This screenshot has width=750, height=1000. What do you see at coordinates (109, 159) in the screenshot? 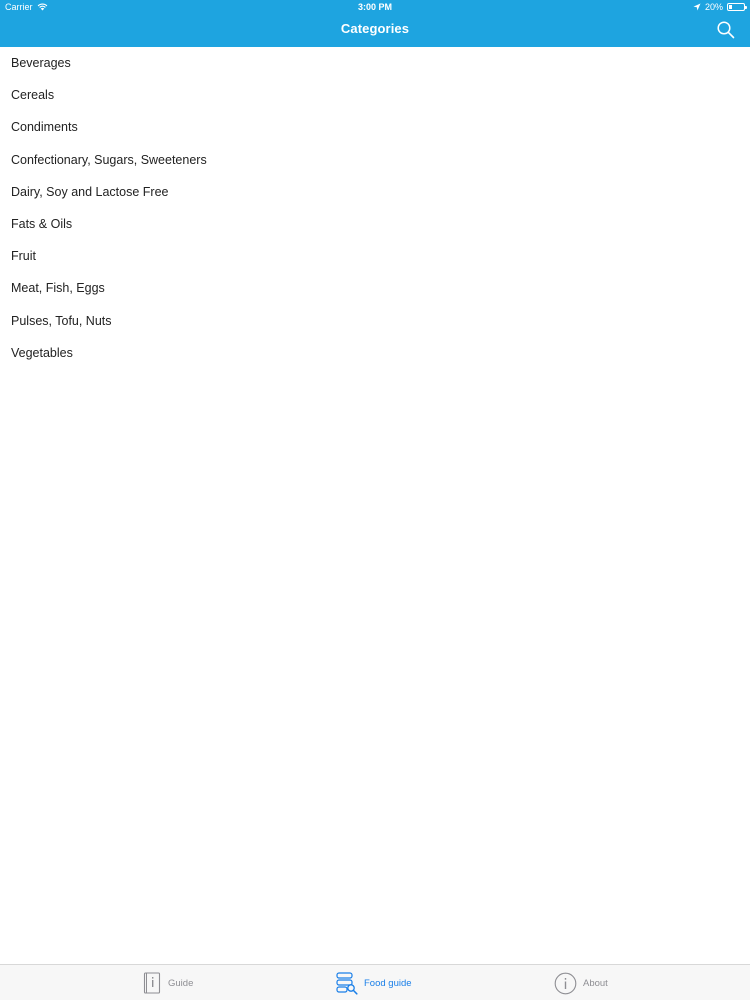
I see `category-label: Confectionary, Sugars, Sweeteners` at bounding box center [109, 159].